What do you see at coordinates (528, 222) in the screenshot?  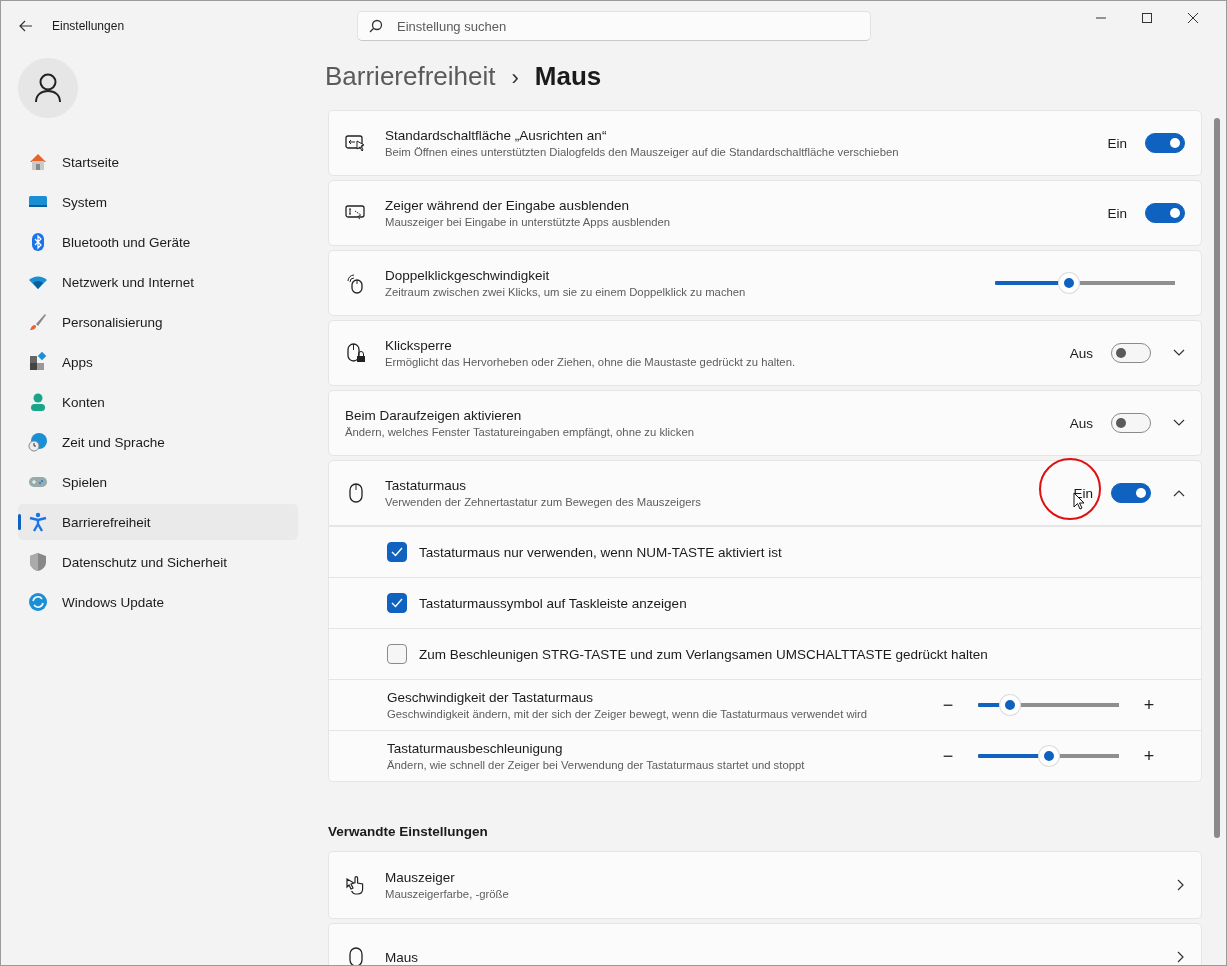 I see `setting-description: Mauszeiger bei Eingabe in unterstützte Apps ausblenden` at bounding box center [528, 222].